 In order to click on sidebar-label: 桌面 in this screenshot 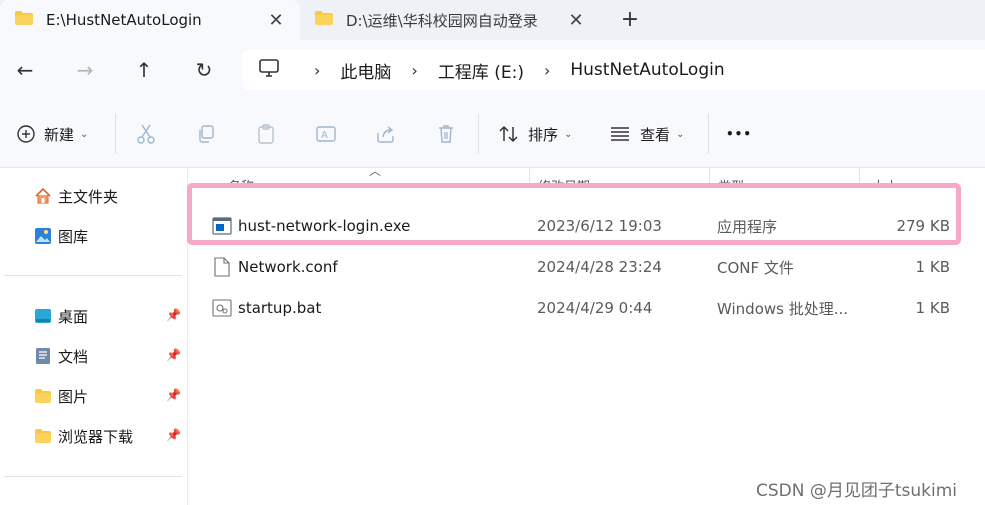, I will do `click(73, 316)`.